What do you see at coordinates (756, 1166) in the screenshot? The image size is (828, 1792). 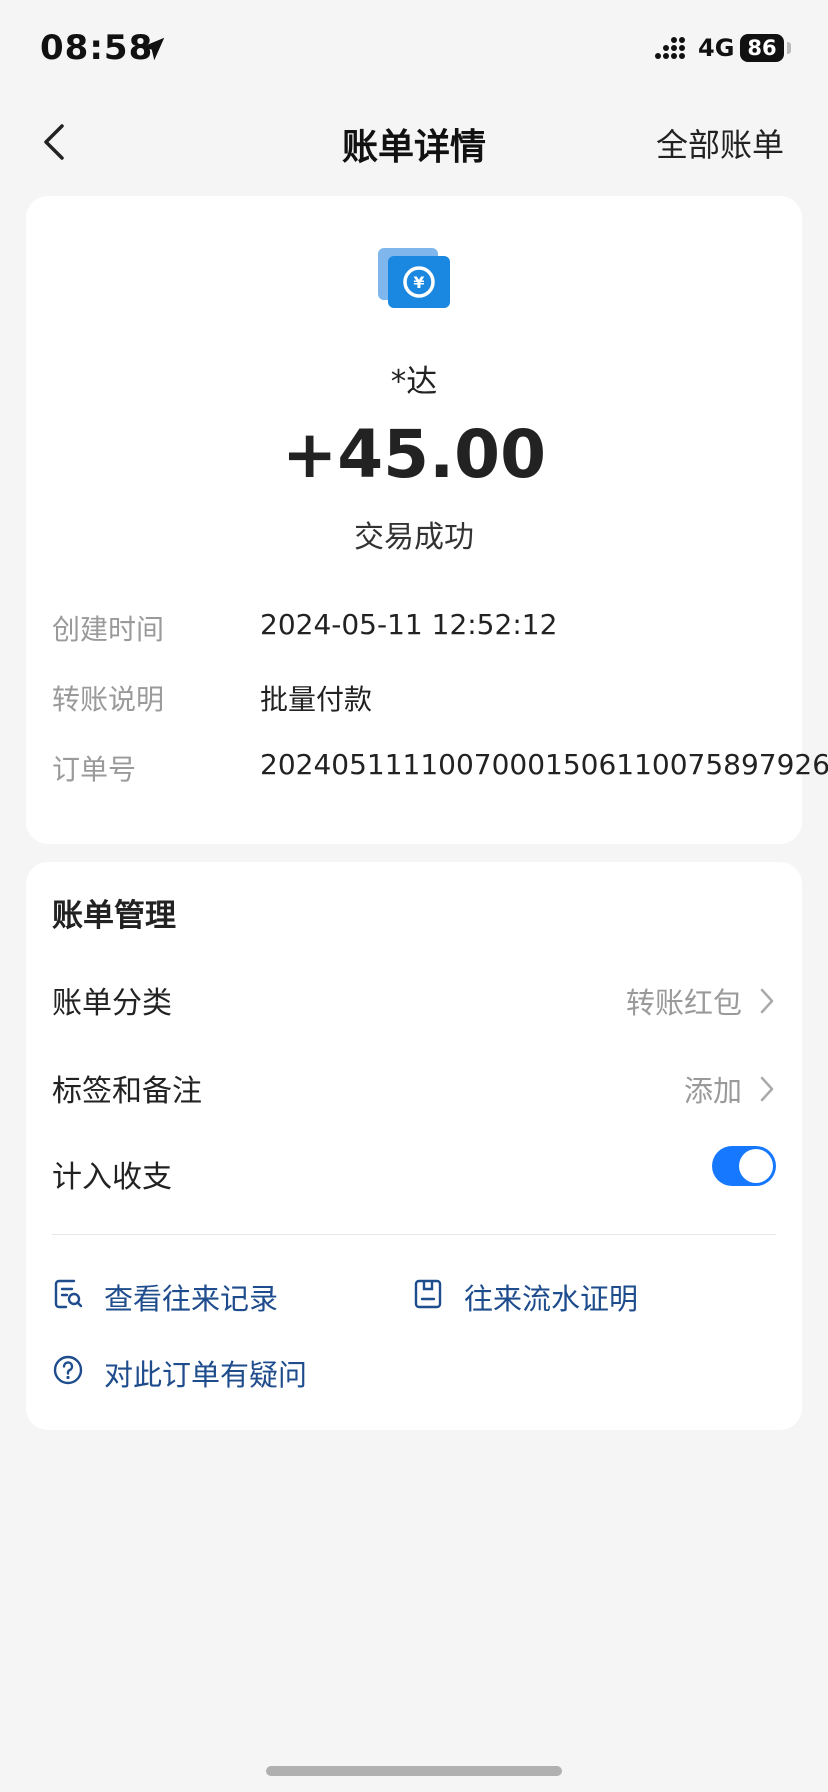 I see `toggle-knob` at bounding box center [756, 1166].